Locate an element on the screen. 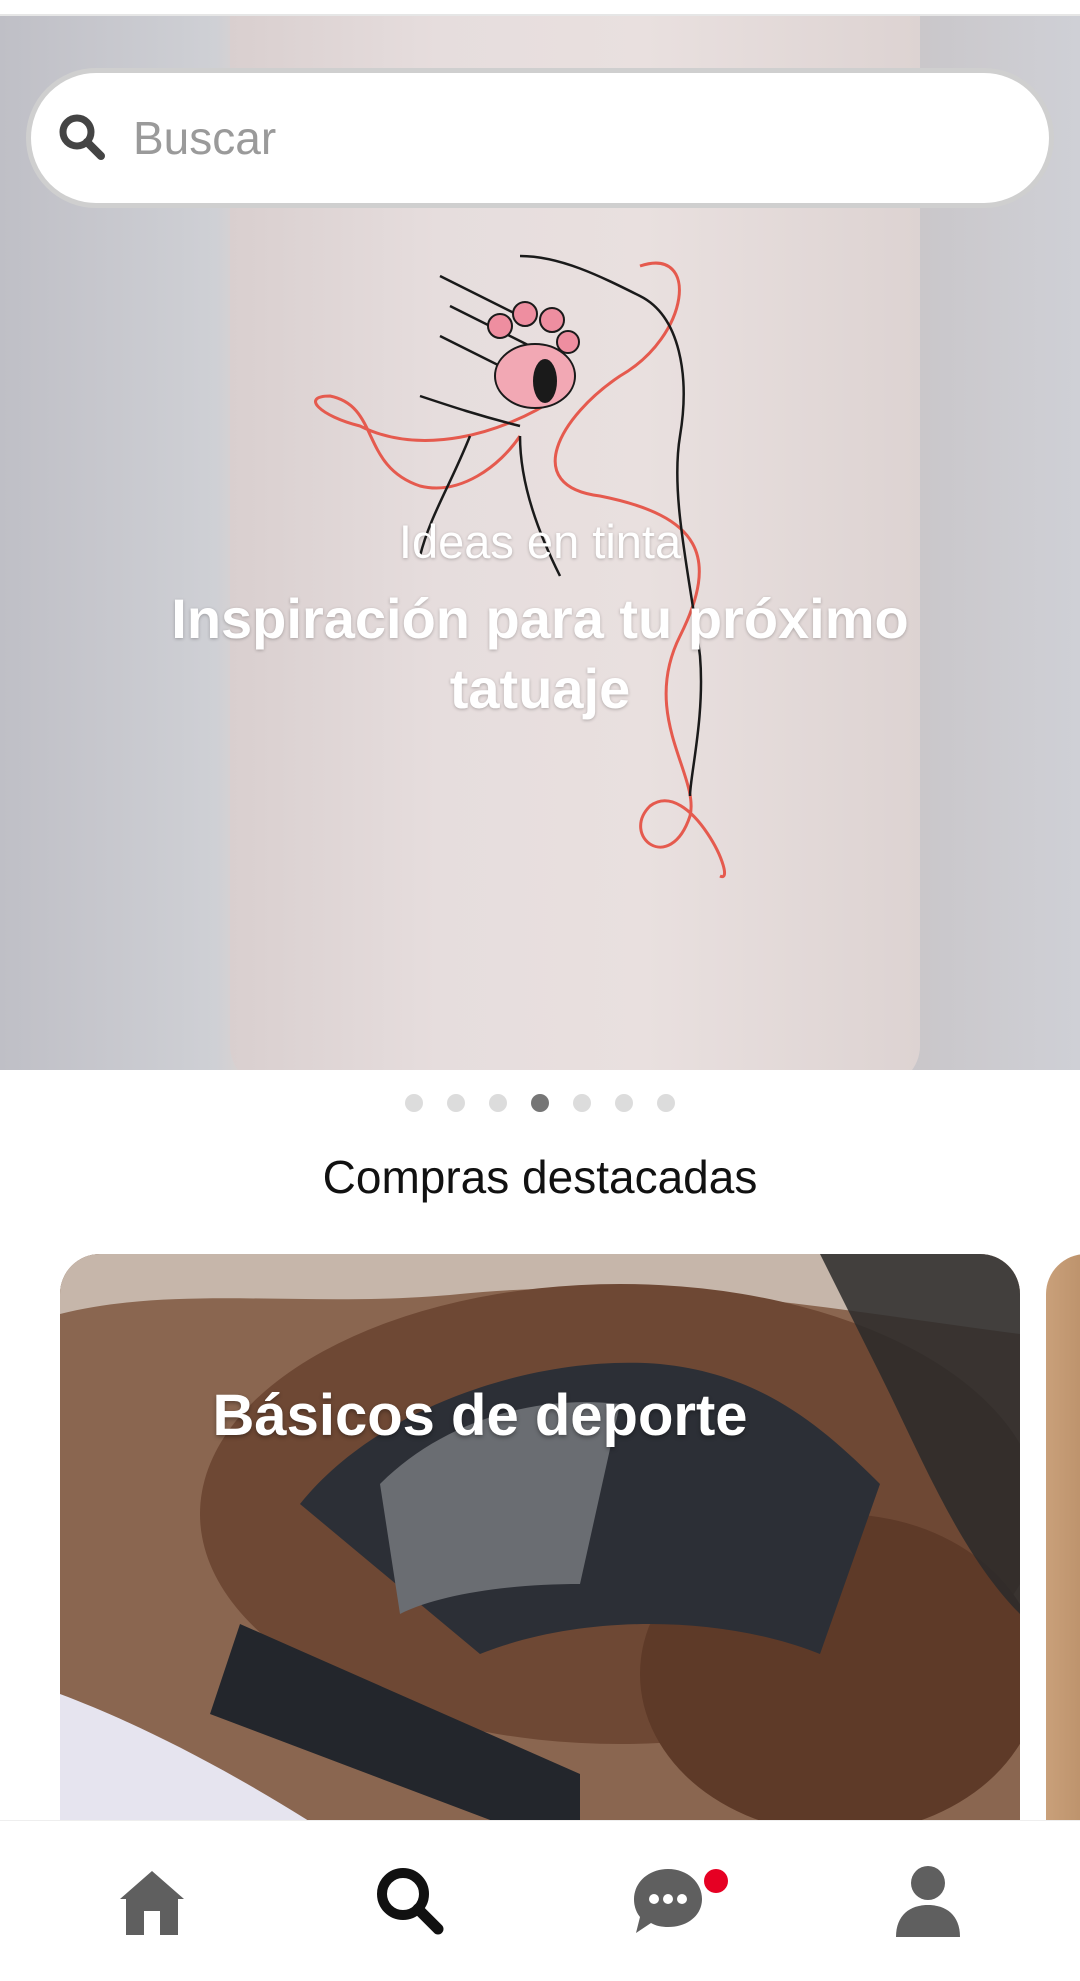 This screenshot has height=1981, width=1080. bottom-navigation is located at coordinates (540, 1900).